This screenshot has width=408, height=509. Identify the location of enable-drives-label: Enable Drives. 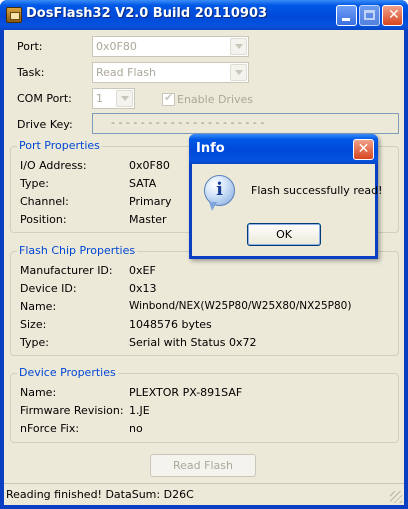
(215, 99).